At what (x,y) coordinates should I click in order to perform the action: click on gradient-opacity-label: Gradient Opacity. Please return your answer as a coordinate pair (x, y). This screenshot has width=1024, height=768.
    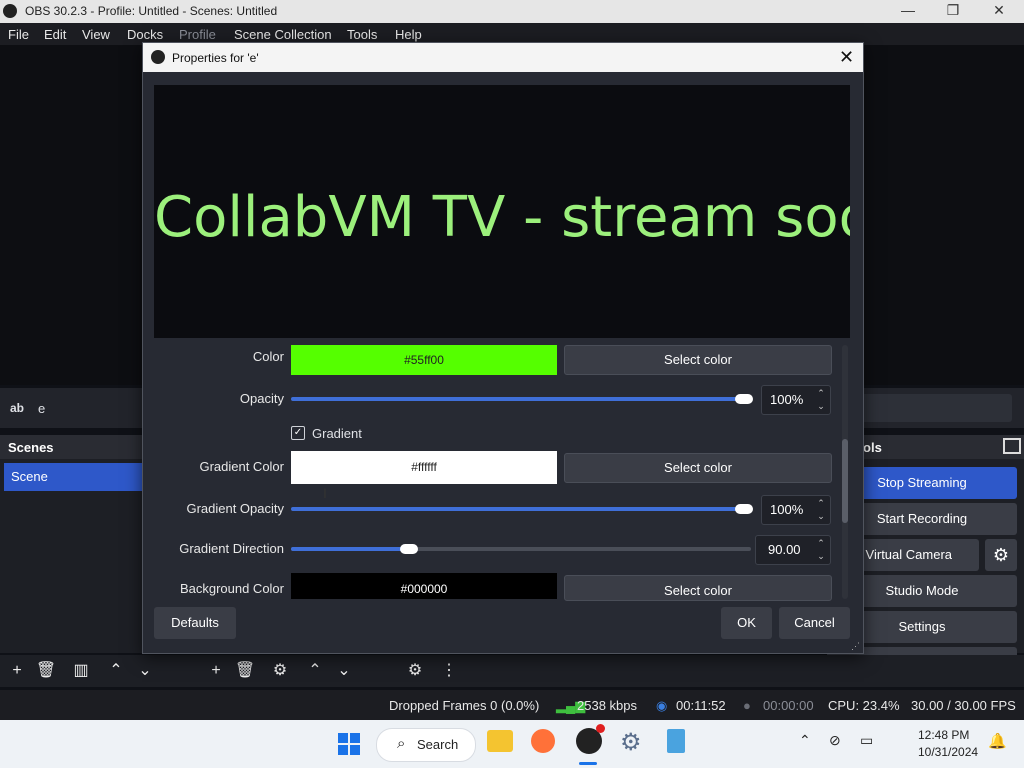
    Looking at the image, I should click on (235, 508).